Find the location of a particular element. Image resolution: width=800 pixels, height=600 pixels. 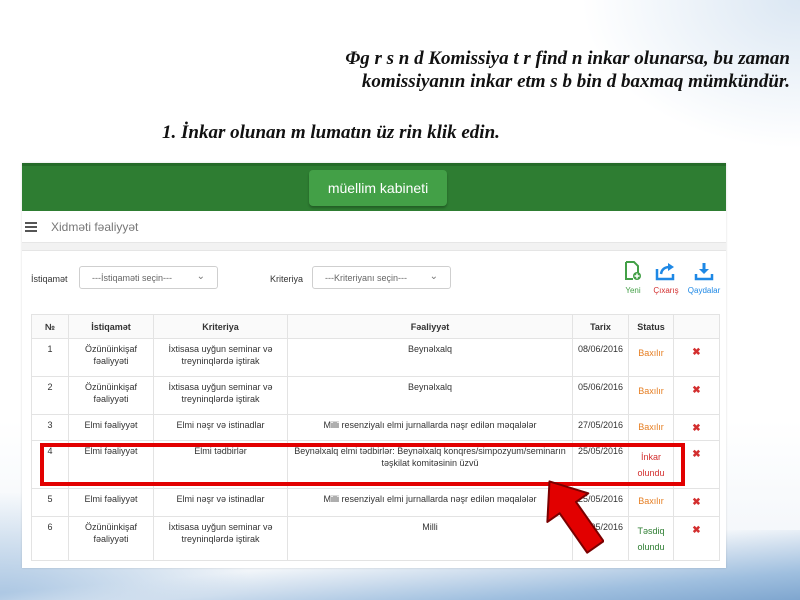

export-button: Çıxarış is located at coordinates (666, 278).